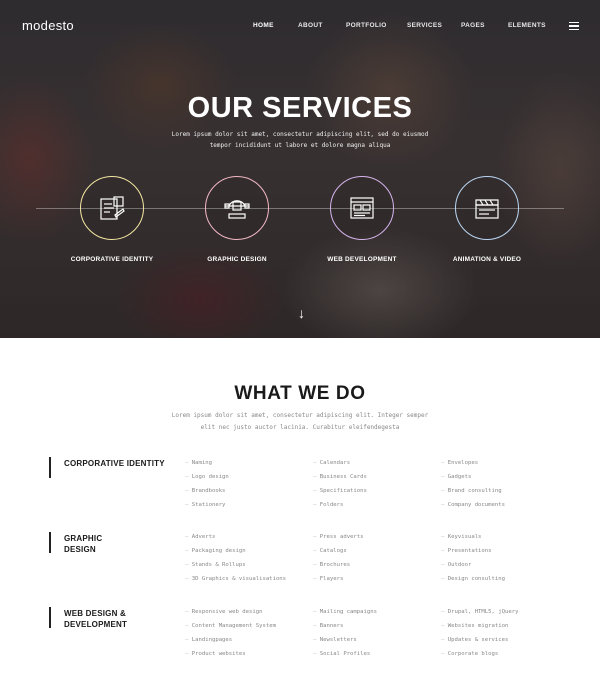 This screenshot has width=600, height=675. What do you see at coordinates (487, 208) in the screenshot?
I see `clapperboard-icon` at bounding box center [487, 208].